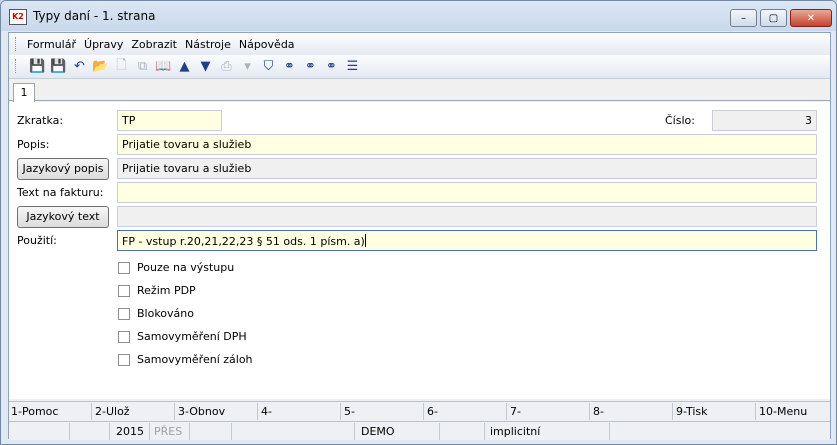  What do you see at coordinates (16, 44) in the screenshot?
I see `menu-grip-handle` at bounding box center [16, 44].